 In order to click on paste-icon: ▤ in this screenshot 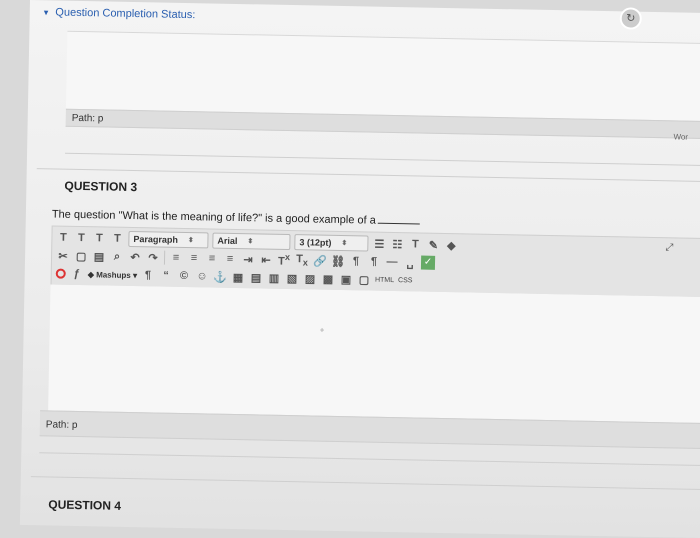, I will do `click(99, 256)`.